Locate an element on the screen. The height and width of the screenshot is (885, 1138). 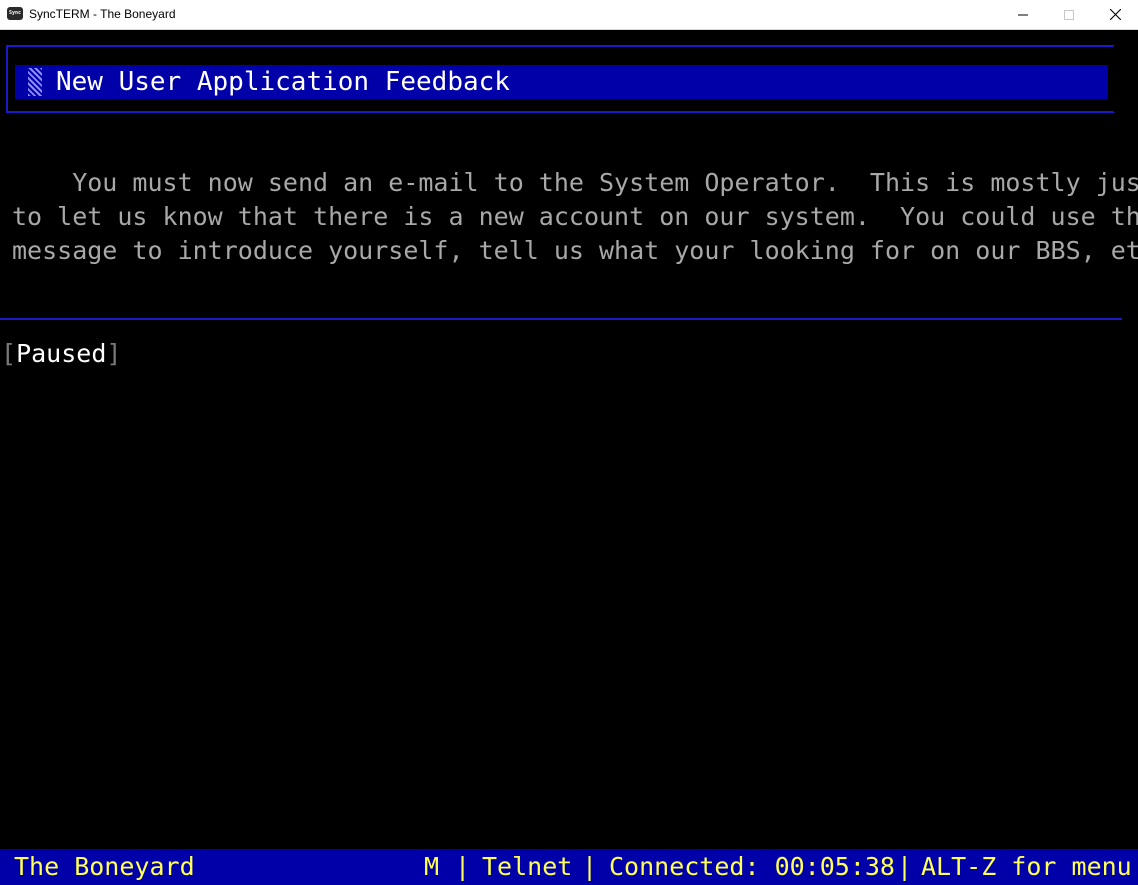
minimize-button is located at coordinates (1023, 14).